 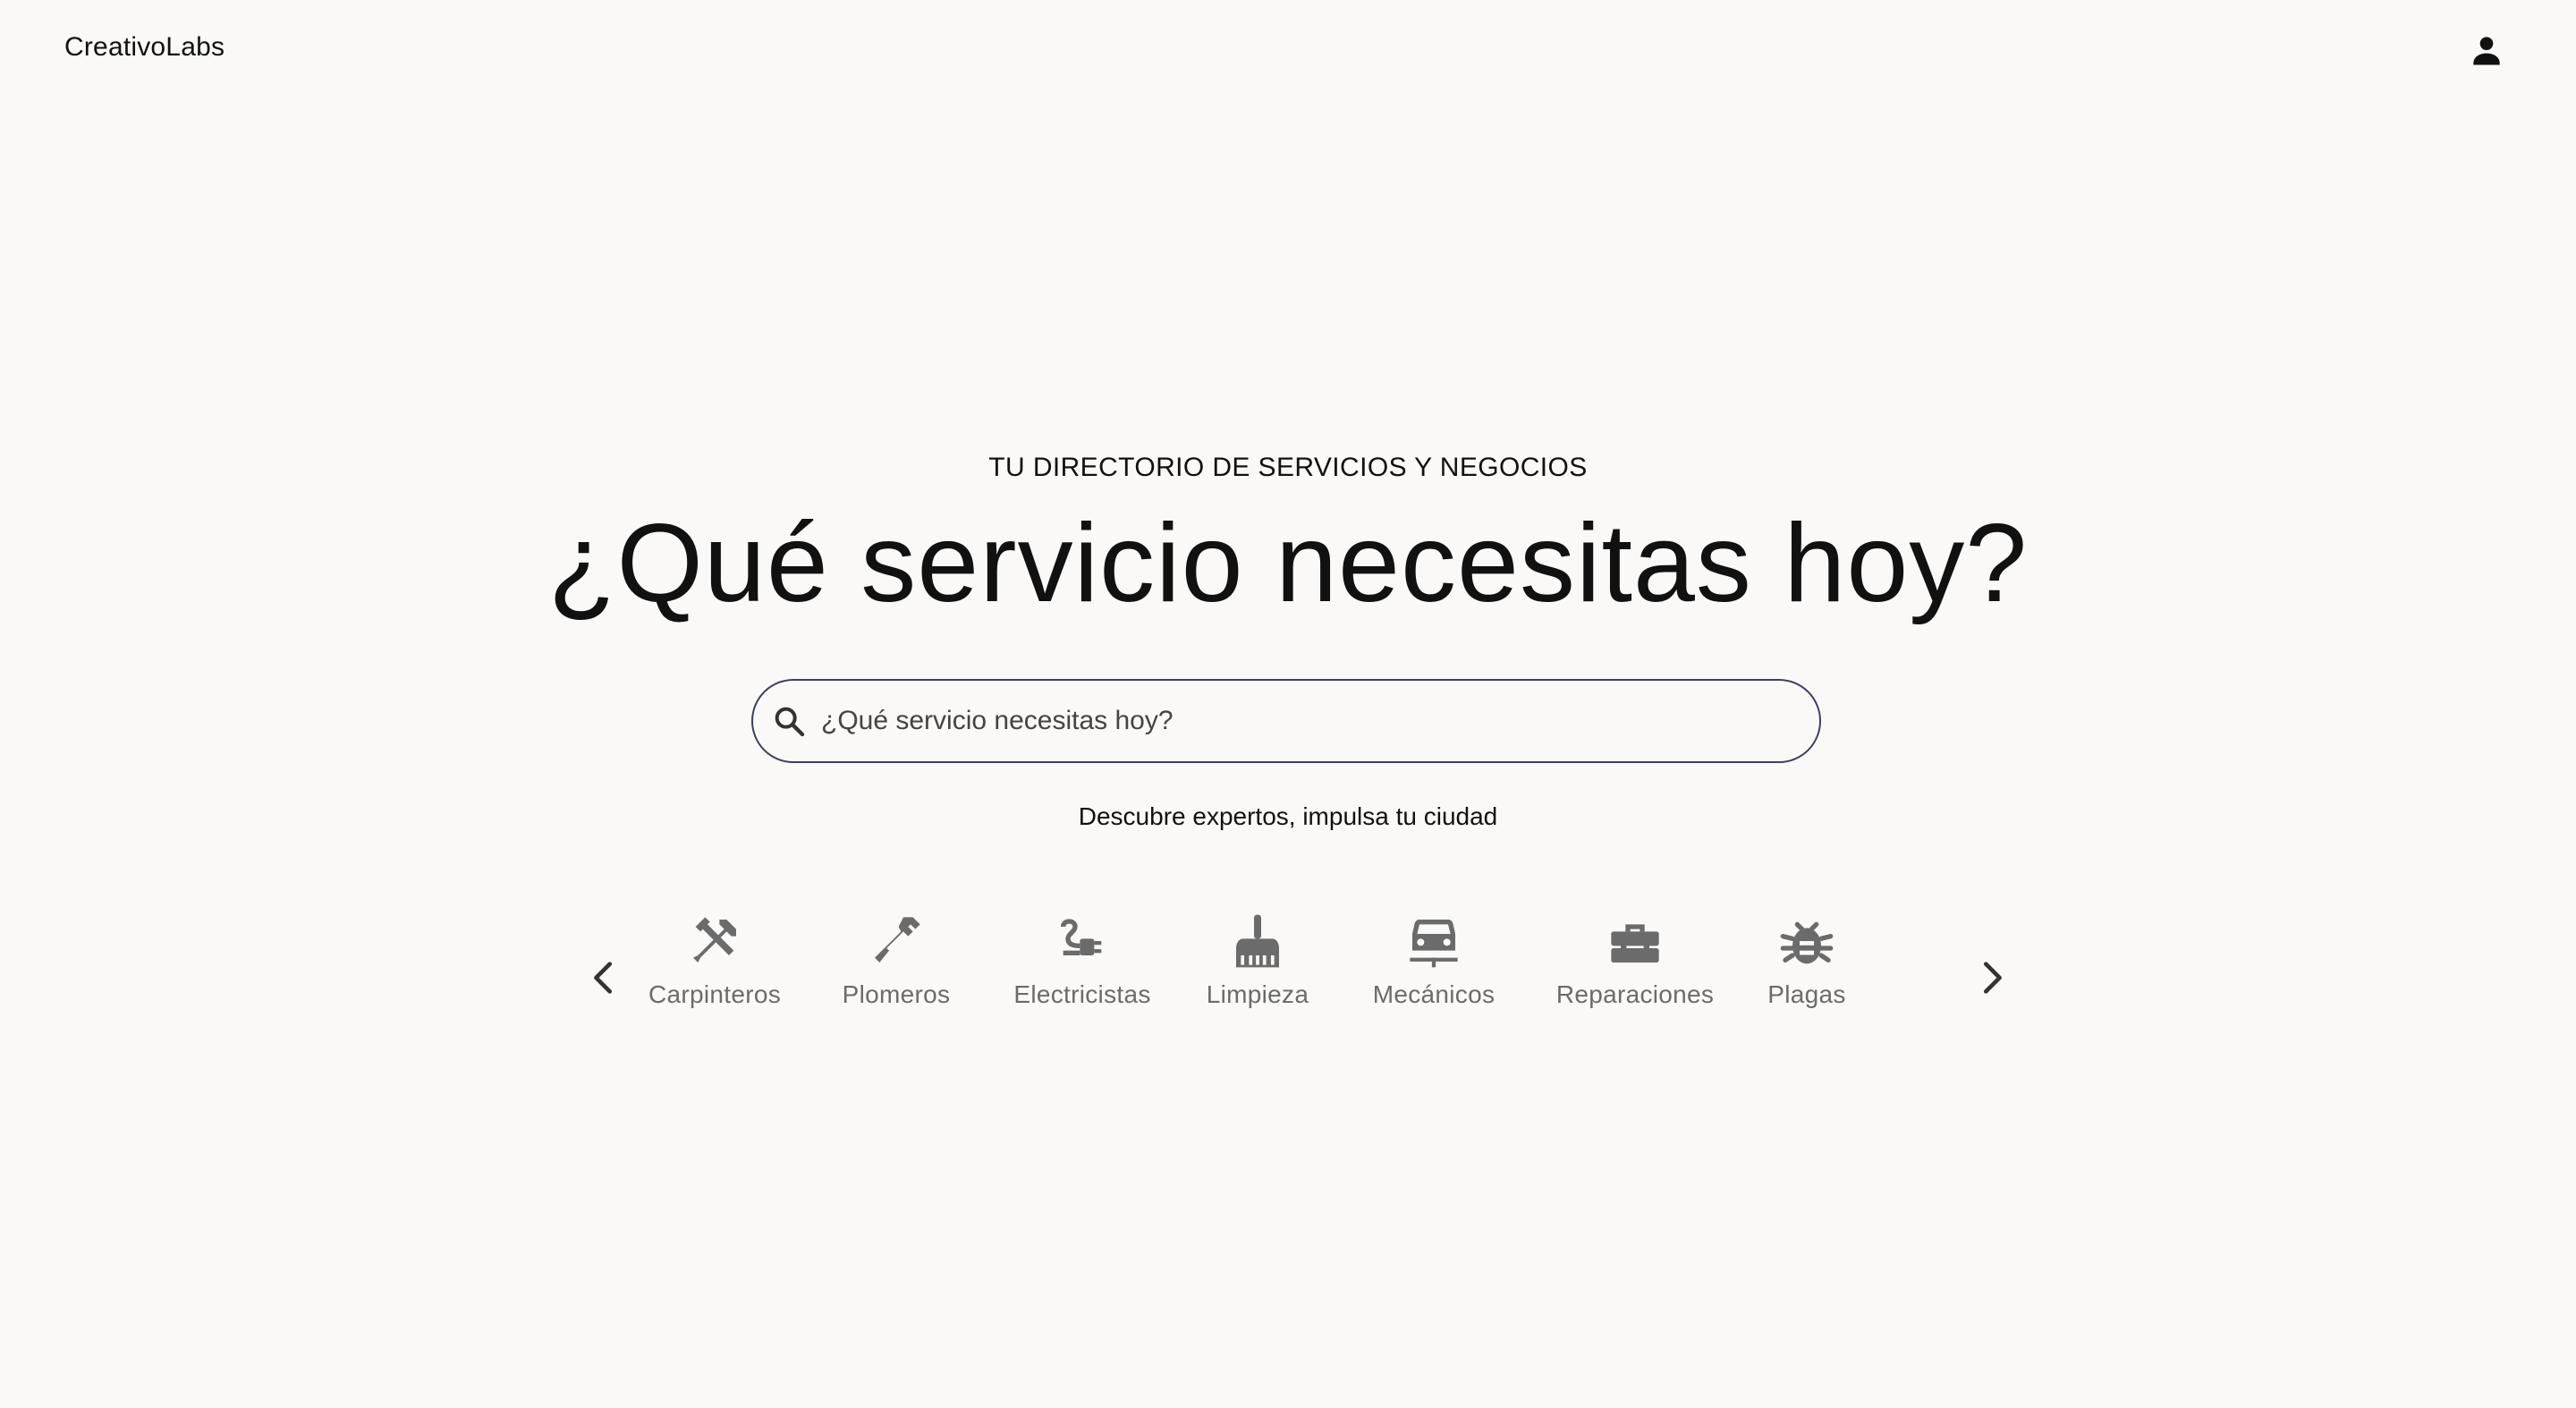 What do you see at coordinates (1081, 937) in the screenshot?
I see `electrical-plug-icon` at bounding box center [1081, 937].